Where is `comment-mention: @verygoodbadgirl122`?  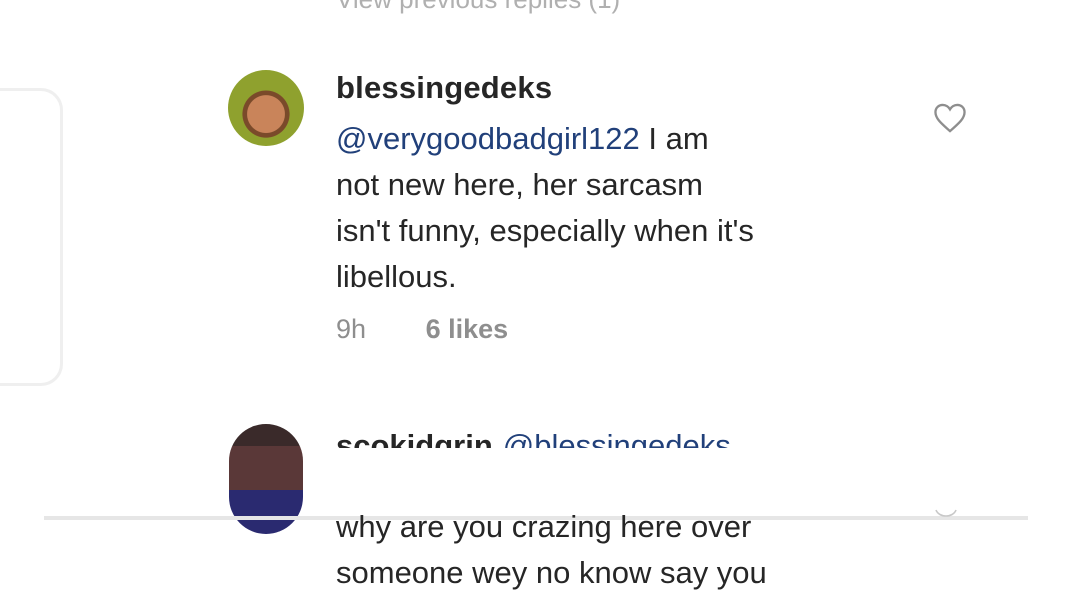
comment-mention: @verygoodbadgirl122 is located at coordinates (488, 138).